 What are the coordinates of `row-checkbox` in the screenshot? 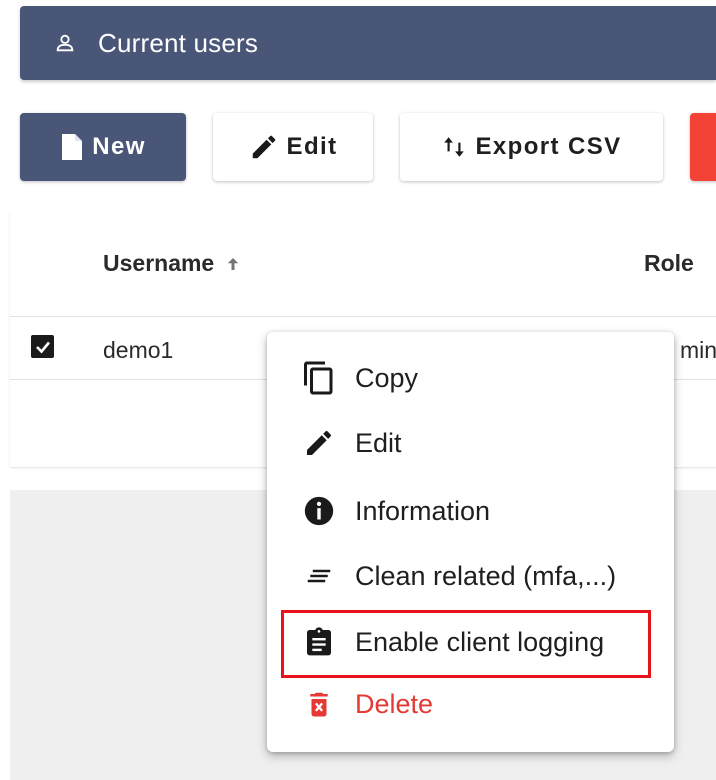 It's located at (42, 346).